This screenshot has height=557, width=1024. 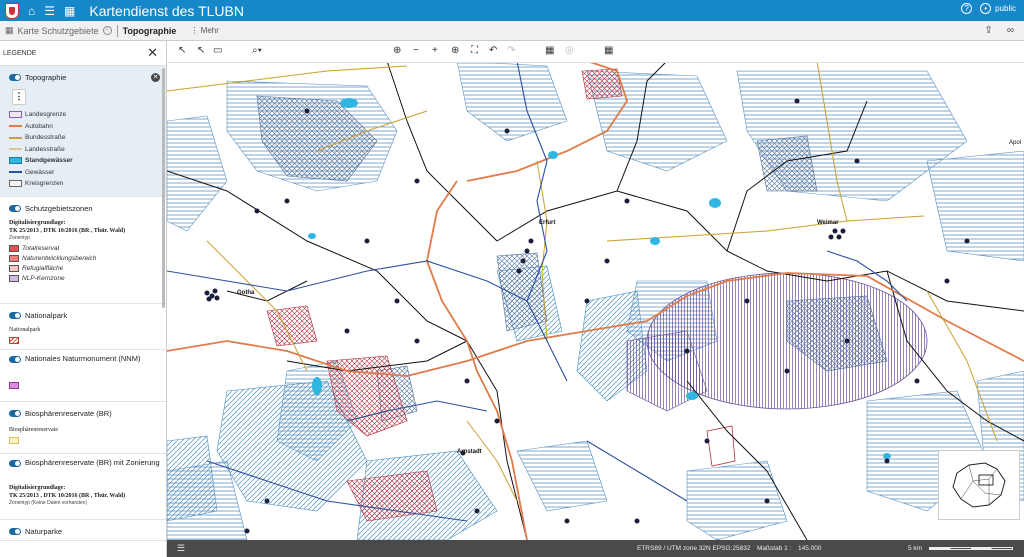 I want to click on legend-item: Naturentwicklungsbereich, so click(x=84, y=258).